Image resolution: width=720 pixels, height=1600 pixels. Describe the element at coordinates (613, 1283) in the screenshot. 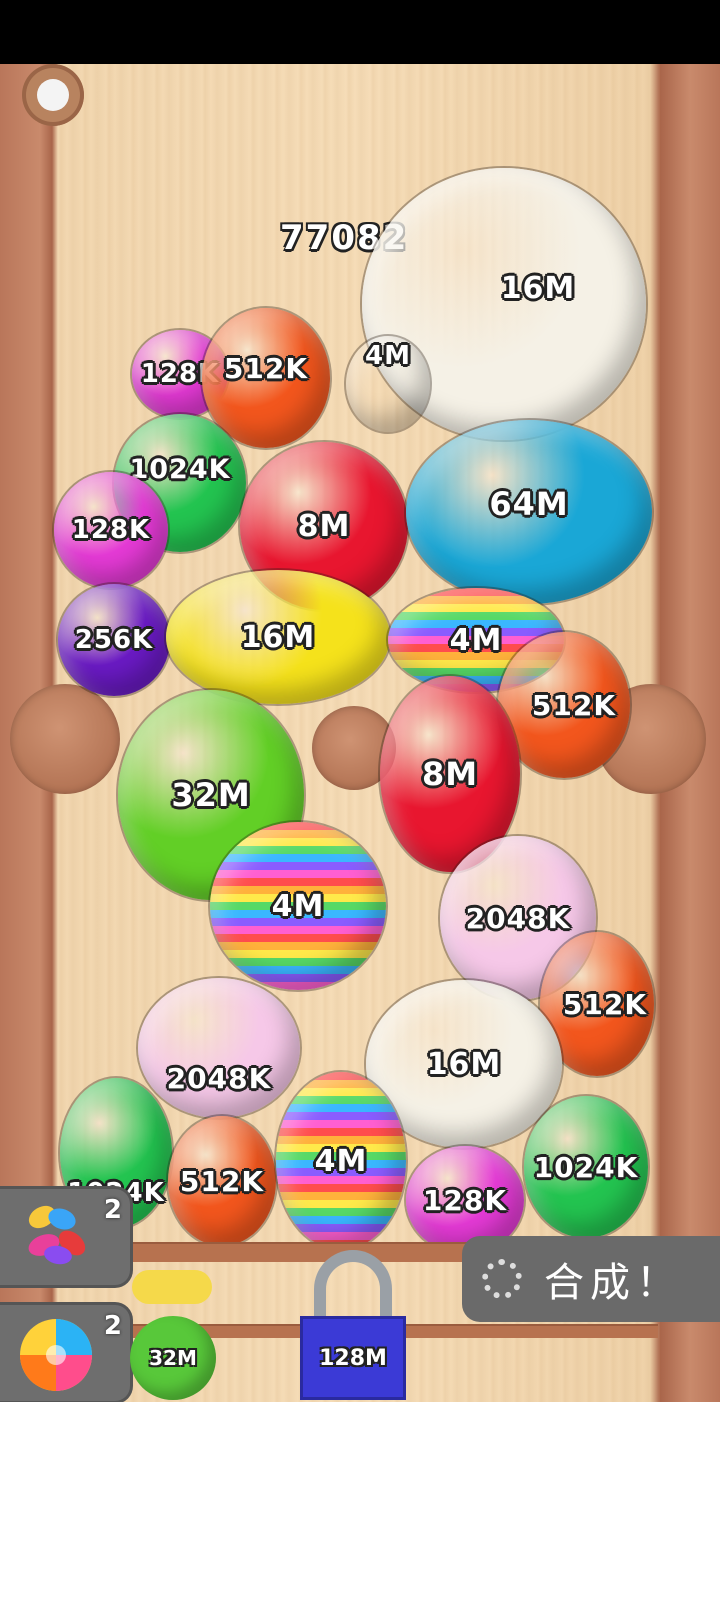

I see `merge-button-label: 合成！` at that location.